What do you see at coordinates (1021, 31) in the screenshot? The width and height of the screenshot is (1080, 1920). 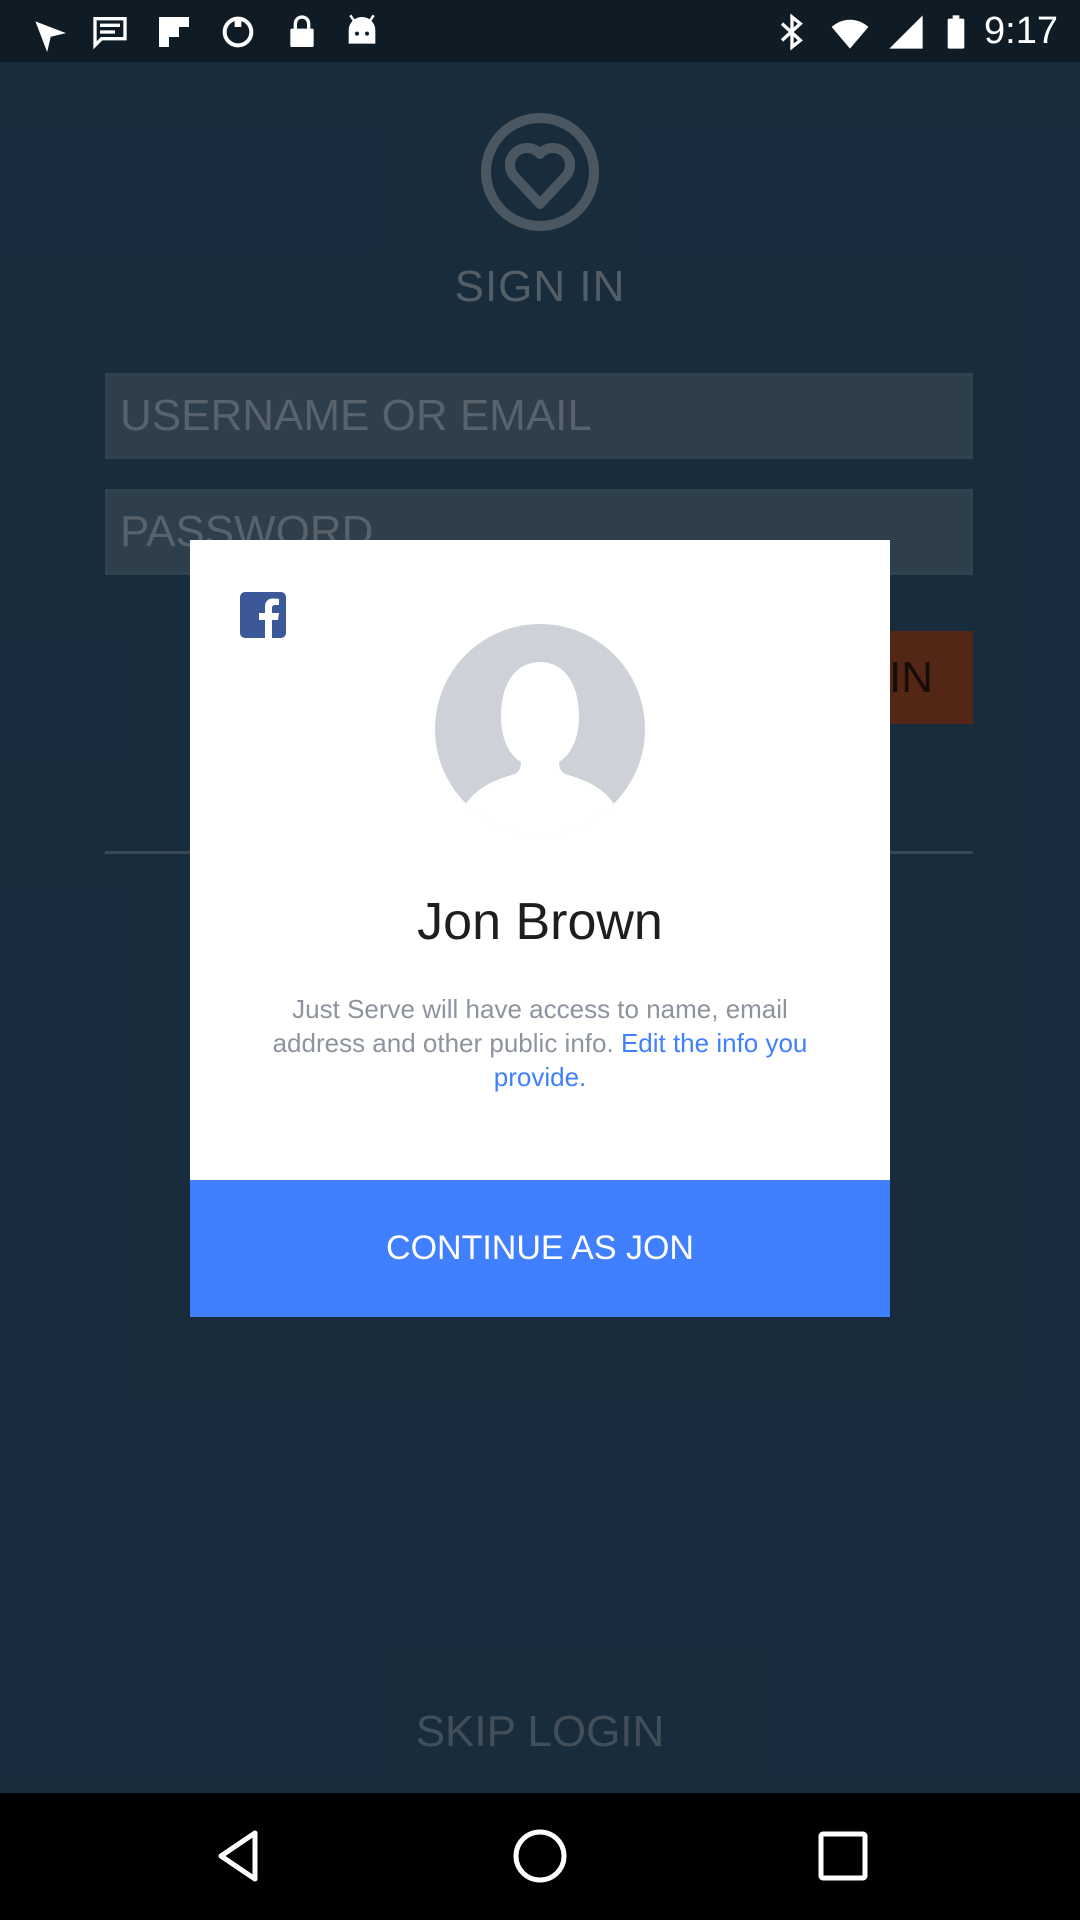 I see `status-time: 9:17` at bounding box center [1021, 31].